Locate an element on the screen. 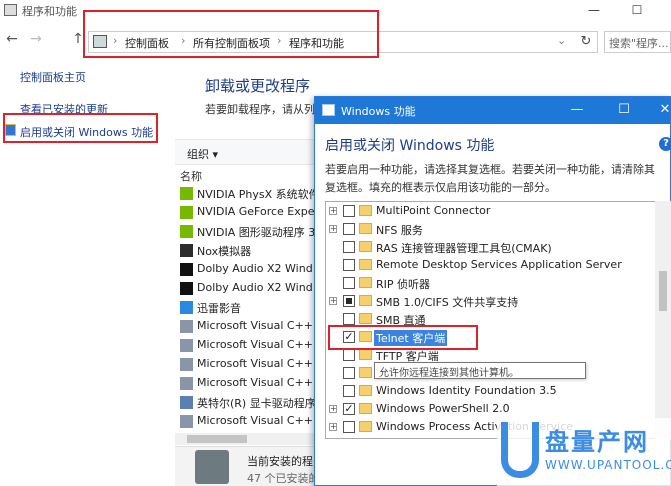 Image resolution: width=671 pixels, height=486 pixels. program-name: NVIDIA GeForce Expe is located at coordinates (256, 211).